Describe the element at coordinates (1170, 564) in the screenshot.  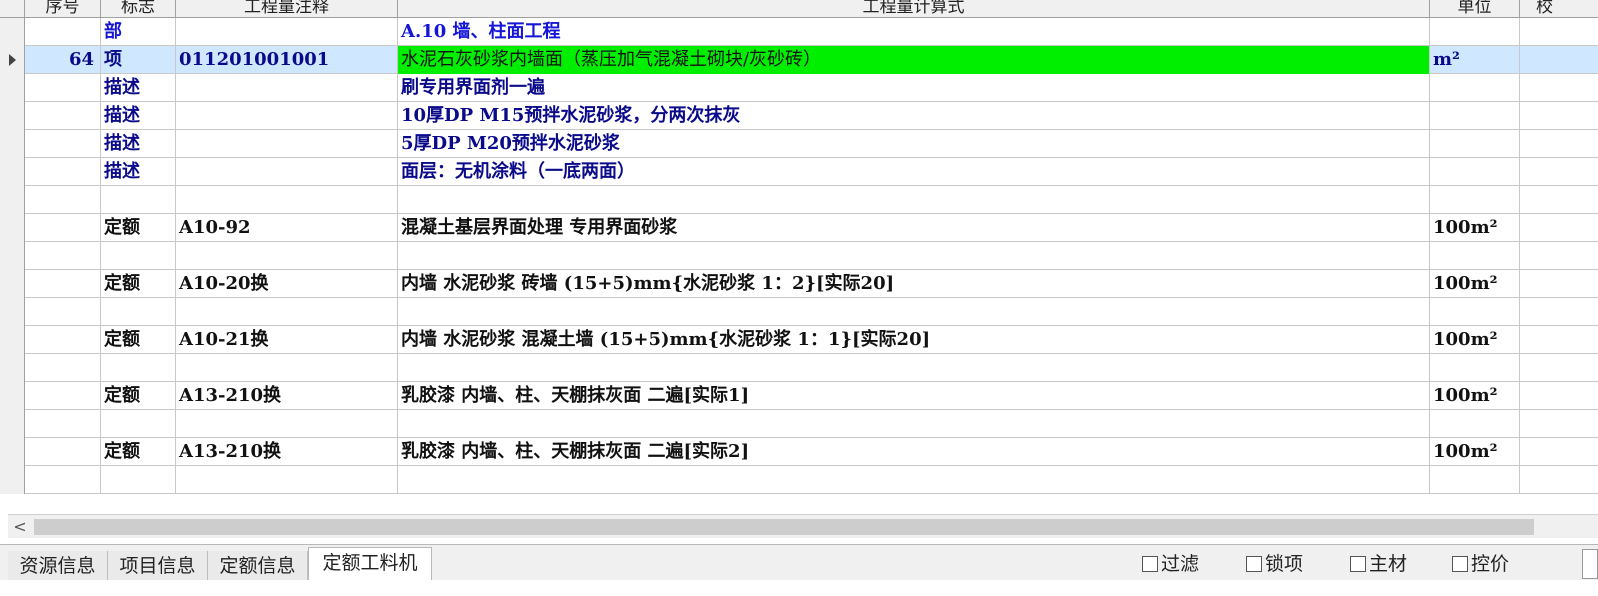
I see `filter-checkbox: 过滤` at that location.